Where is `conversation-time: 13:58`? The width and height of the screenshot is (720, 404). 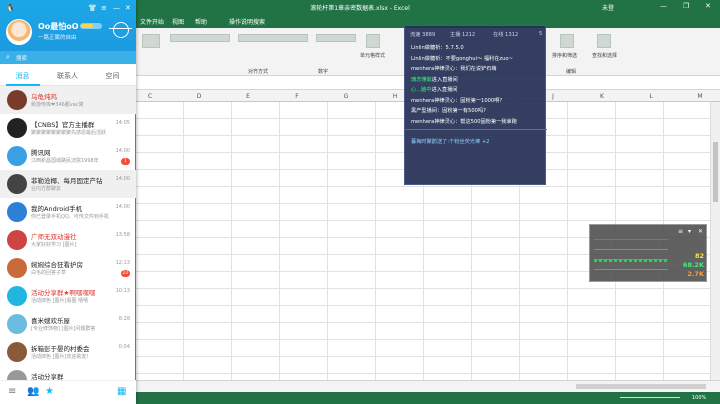 conversation-time: 13:58 is located at coordinates (122, 235).